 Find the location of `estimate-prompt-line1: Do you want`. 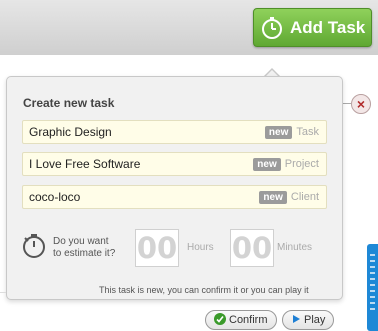

estimate-prompt-line1: Do you want is located at coordinates (81, 241).